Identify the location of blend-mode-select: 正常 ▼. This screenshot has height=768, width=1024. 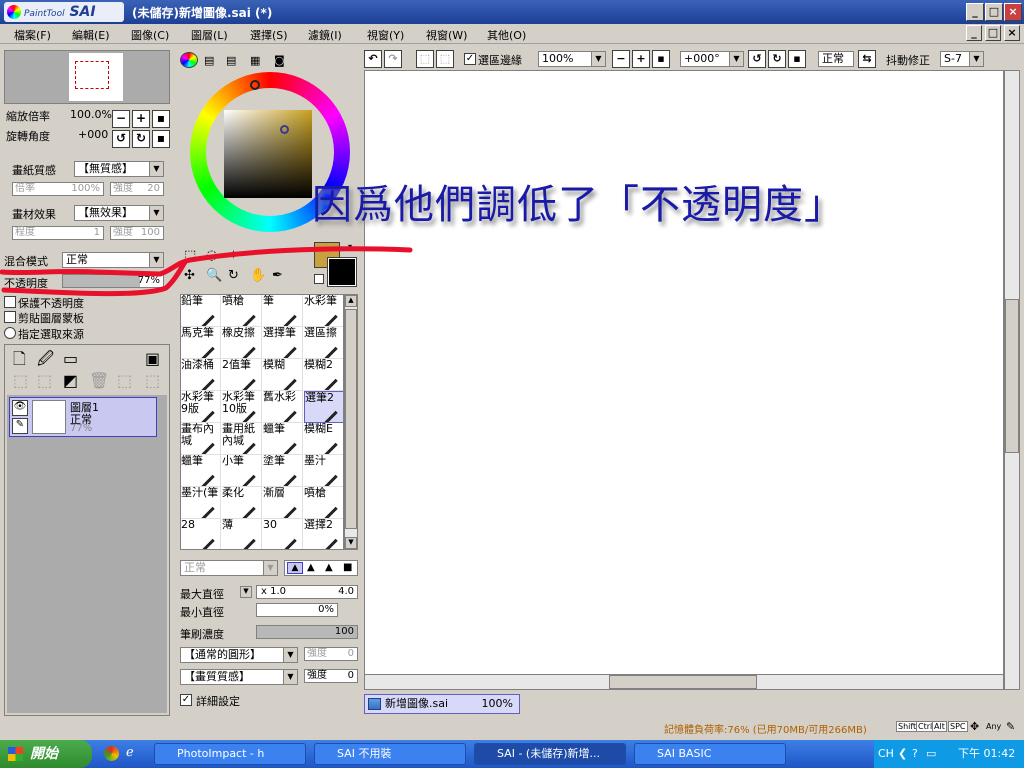
(113, 260).